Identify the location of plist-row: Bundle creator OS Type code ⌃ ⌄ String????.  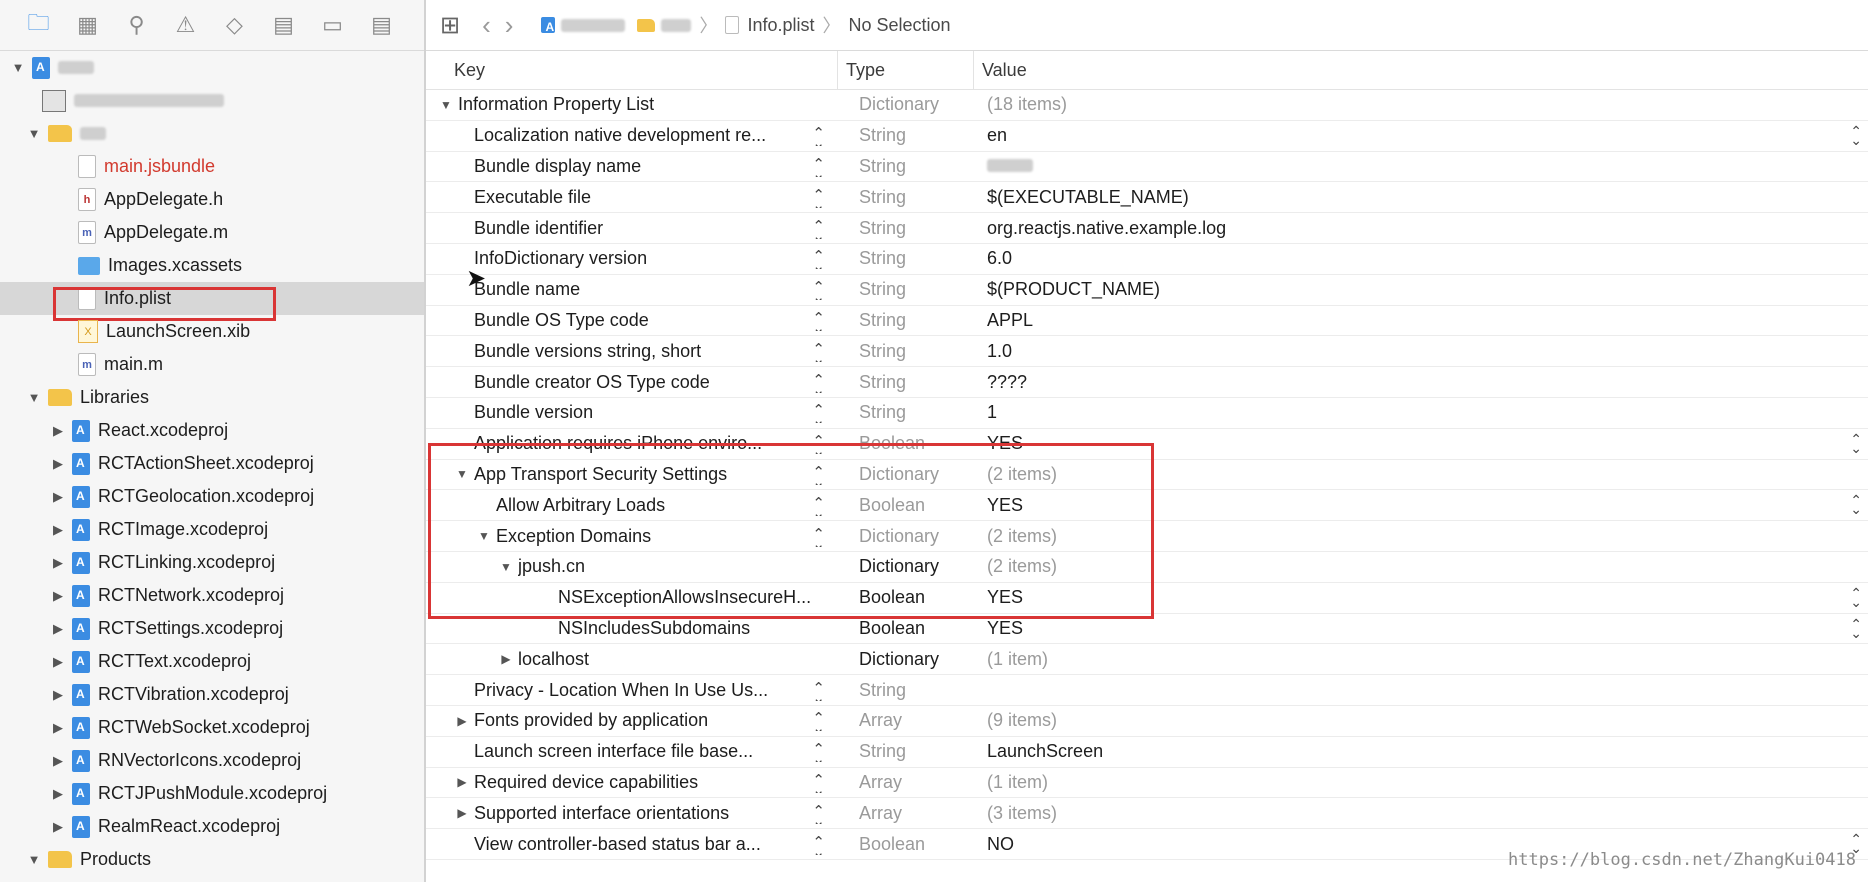
(1147, 382).